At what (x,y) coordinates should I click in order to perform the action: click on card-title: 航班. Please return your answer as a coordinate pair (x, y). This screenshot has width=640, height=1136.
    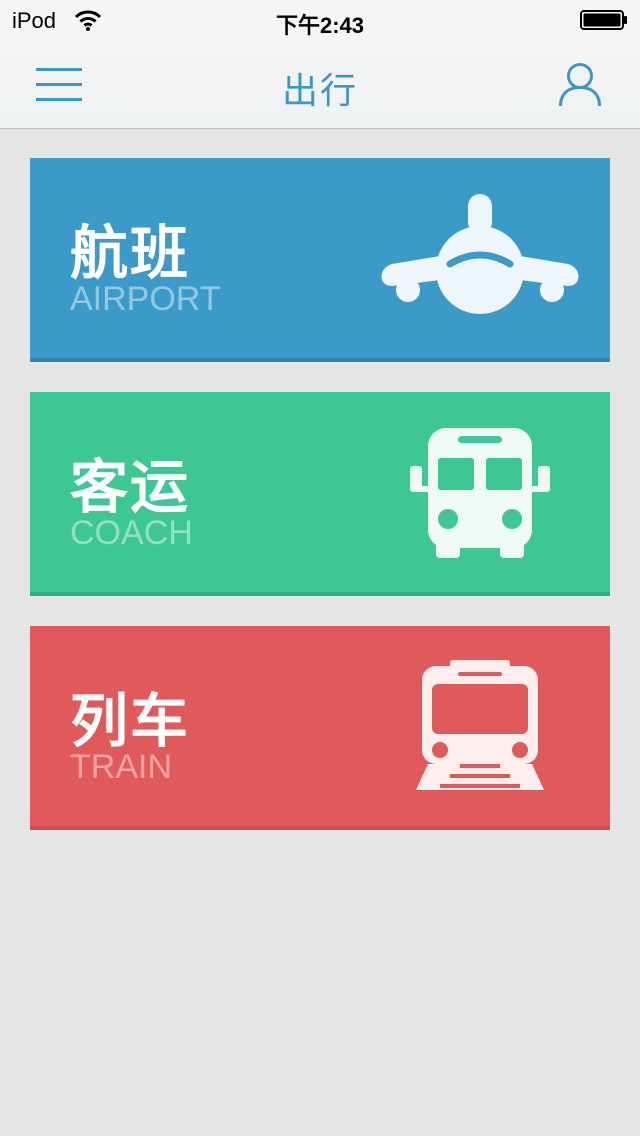
    Looking at the image, I should click on (130, 253).